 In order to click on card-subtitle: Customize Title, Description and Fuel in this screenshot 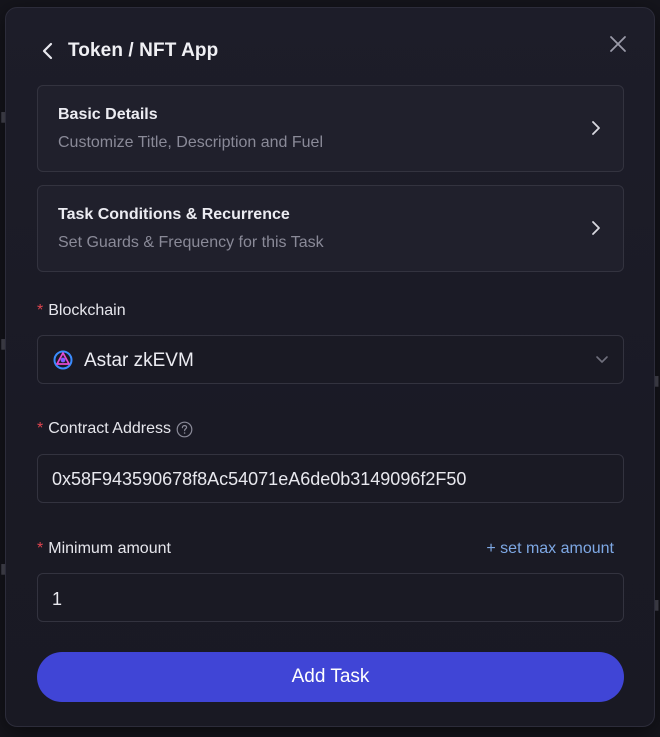, I will do `click(190, 142)`.